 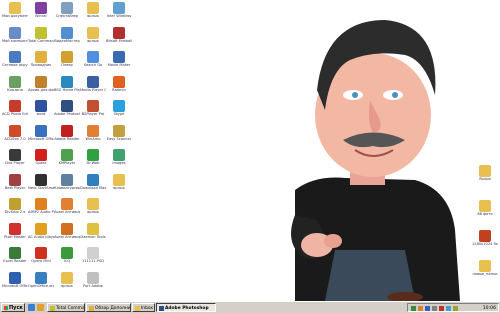 I want to click on quick-launch-folder-icon, so click(x=40, y=307).